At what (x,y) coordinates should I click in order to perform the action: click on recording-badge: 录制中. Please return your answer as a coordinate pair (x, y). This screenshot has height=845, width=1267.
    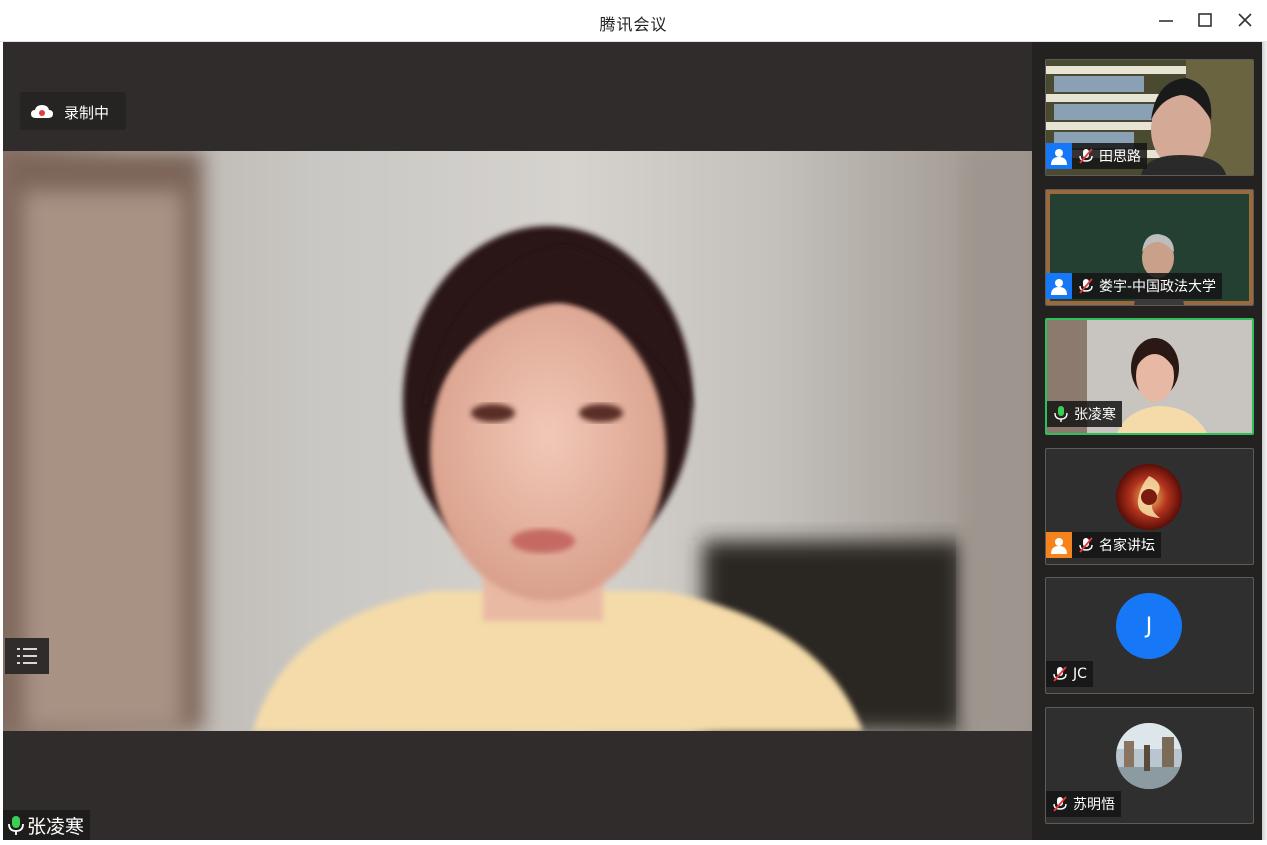
    Looking at the image, I should click on (73, 111).